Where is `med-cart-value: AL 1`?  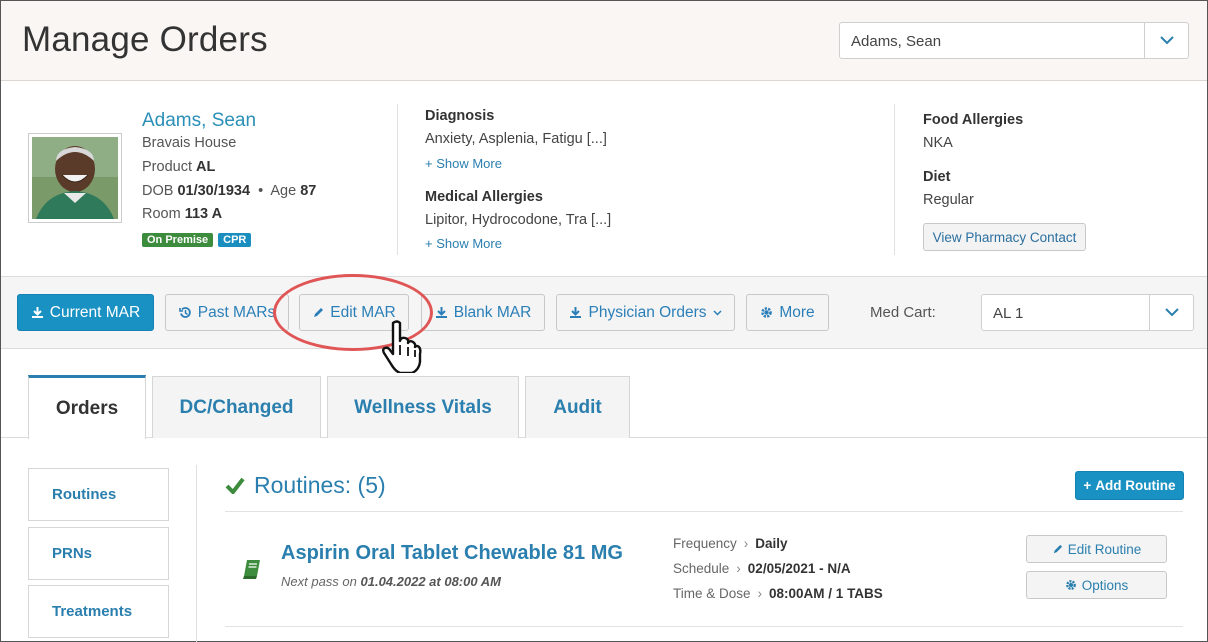 med-cart-value: AL 1 is located at coordinates (1008, 313).